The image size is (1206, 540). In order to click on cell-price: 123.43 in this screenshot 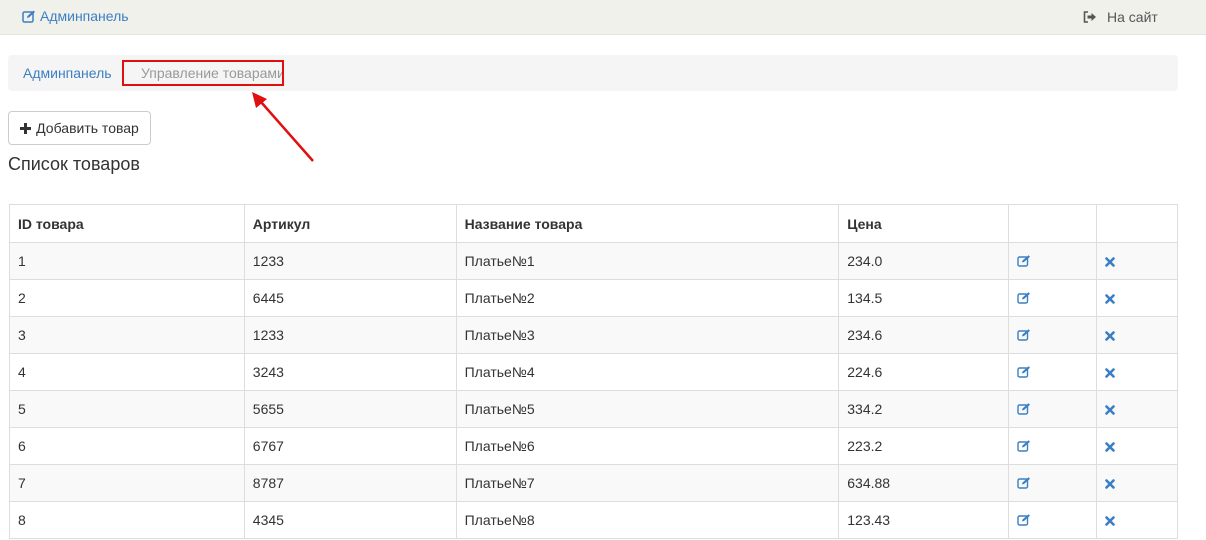, I will do `click(924, 520)`.